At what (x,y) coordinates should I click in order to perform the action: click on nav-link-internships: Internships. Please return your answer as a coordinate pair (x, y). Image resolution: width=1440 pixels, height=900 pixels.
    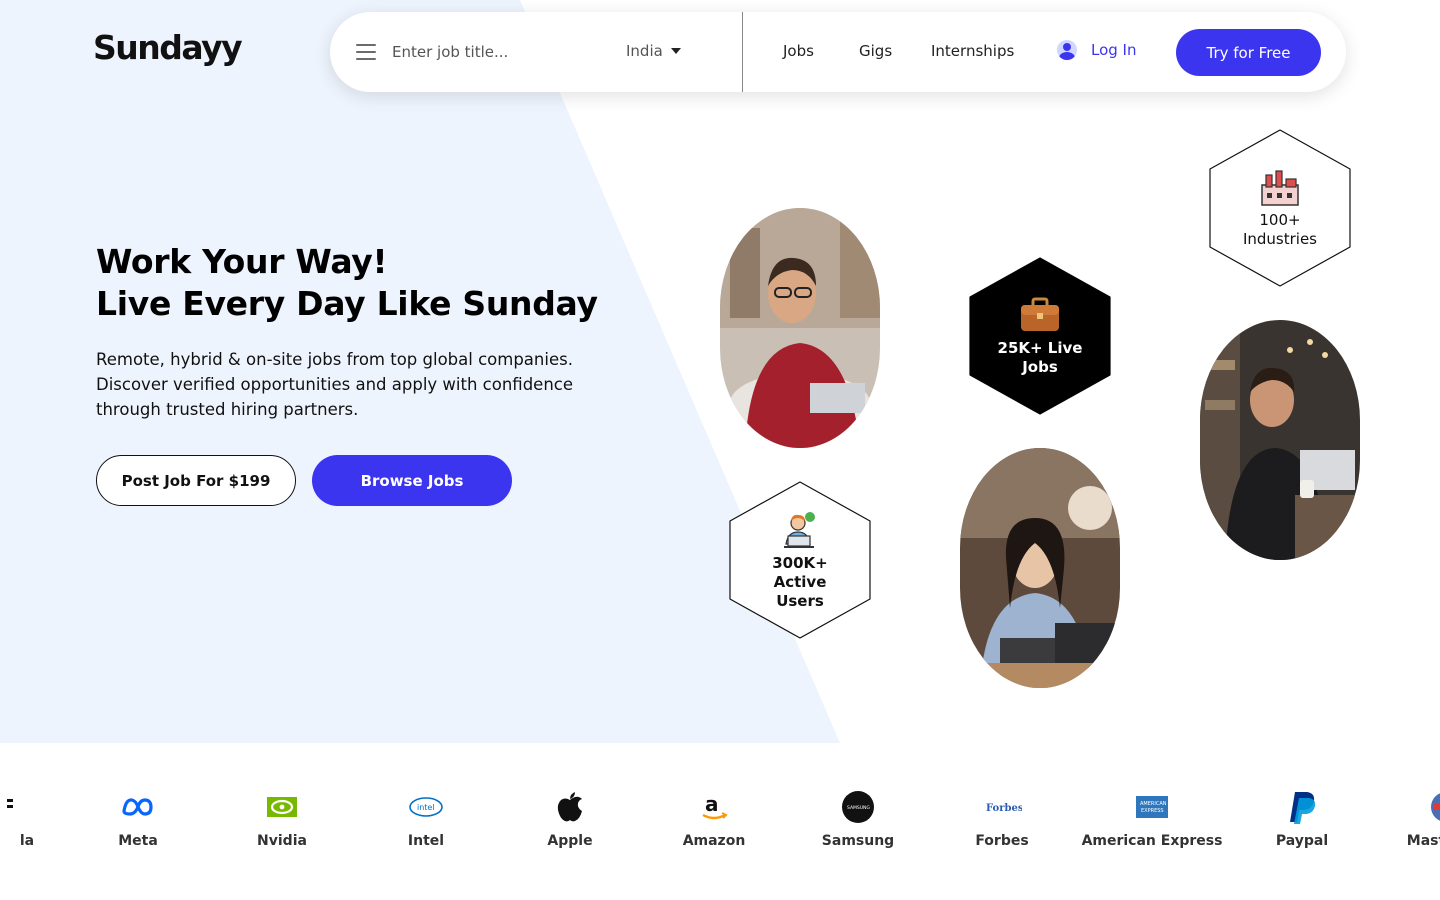
    Looking at the image, I should click on (972, 51).